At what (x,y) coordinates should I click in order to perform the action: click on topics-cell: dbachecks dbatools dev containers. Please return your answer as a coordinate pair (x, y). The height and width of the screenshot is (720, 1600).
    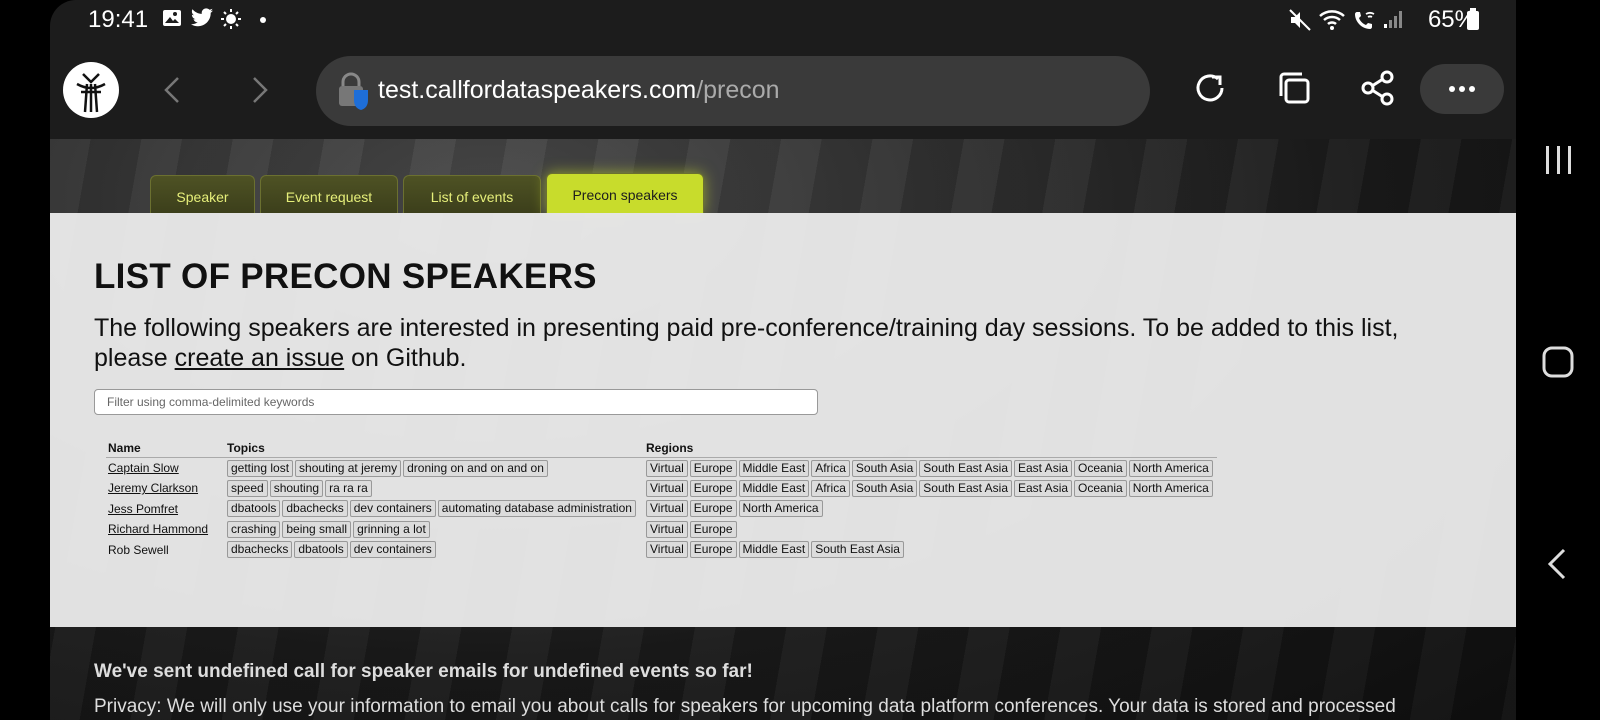
    Looking at the image, I should click on (434, 550).